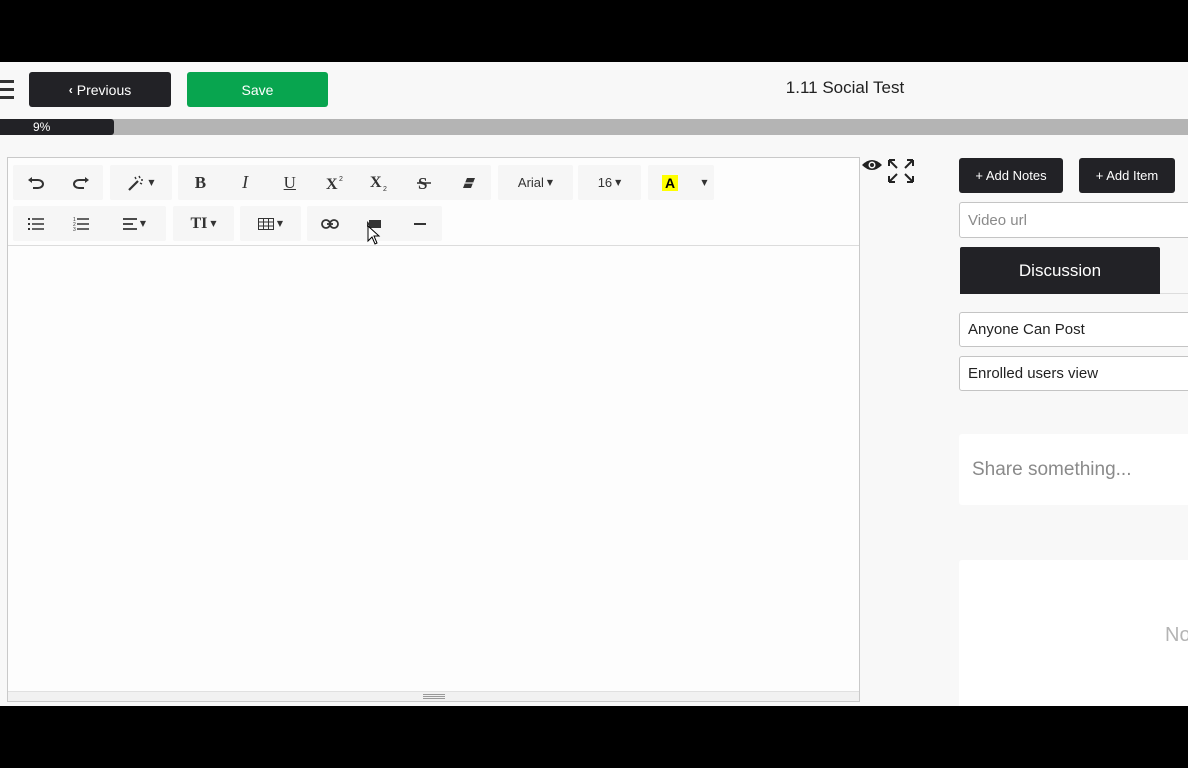 The height and width of the screenshot is (768, 1188). Describe the element at coordinates (57, 127) in the screenshot. I see `progress-fill` at that location.